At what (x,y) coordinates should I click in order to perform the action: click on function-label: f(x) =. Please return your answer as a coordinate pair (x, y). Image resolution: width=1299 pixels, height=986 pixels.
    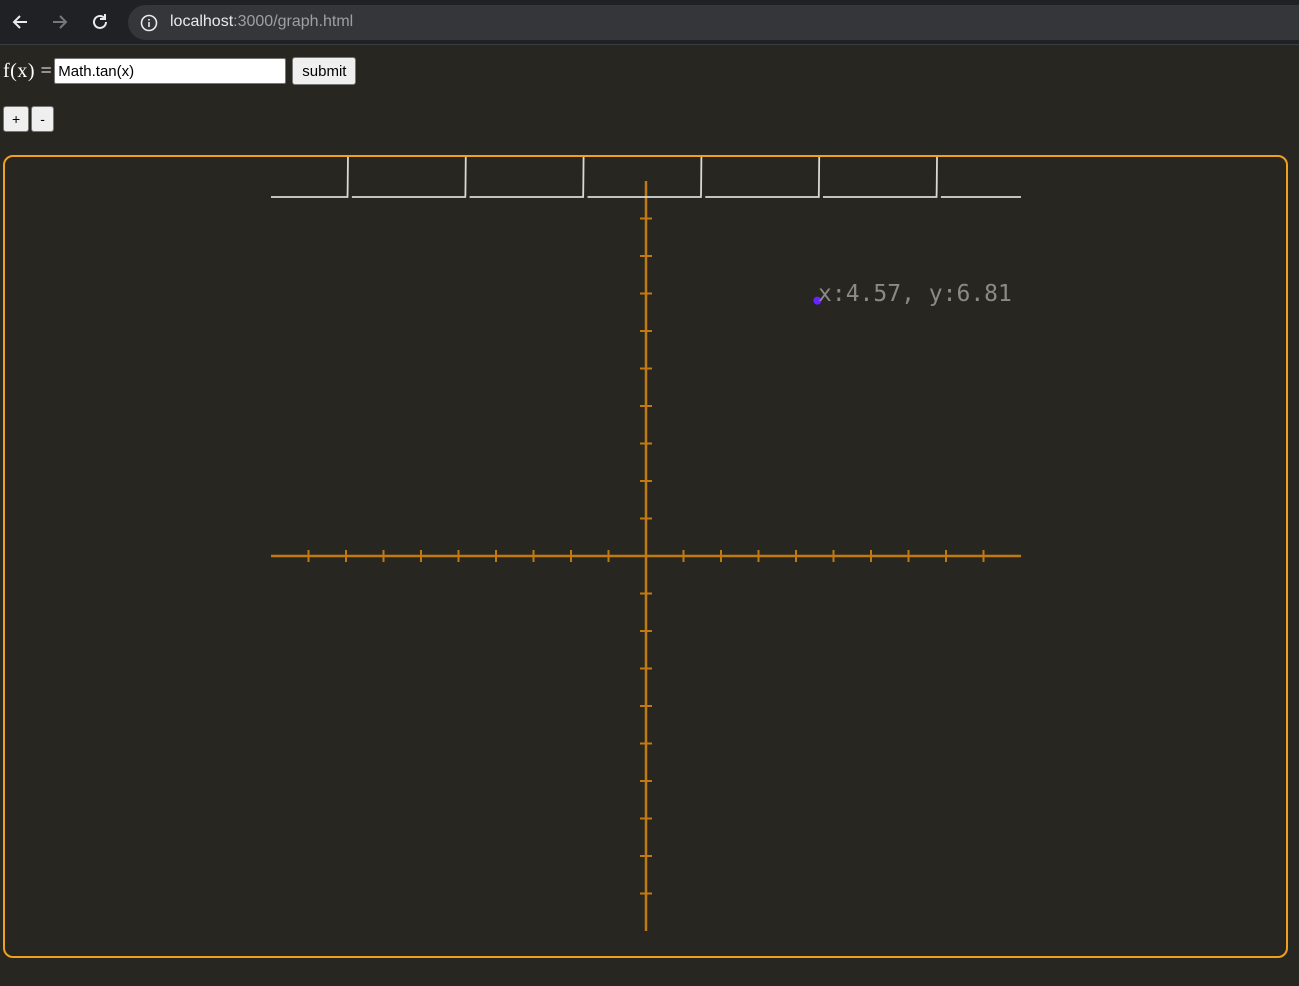
    Looking at the image, I should click on (28, 70).